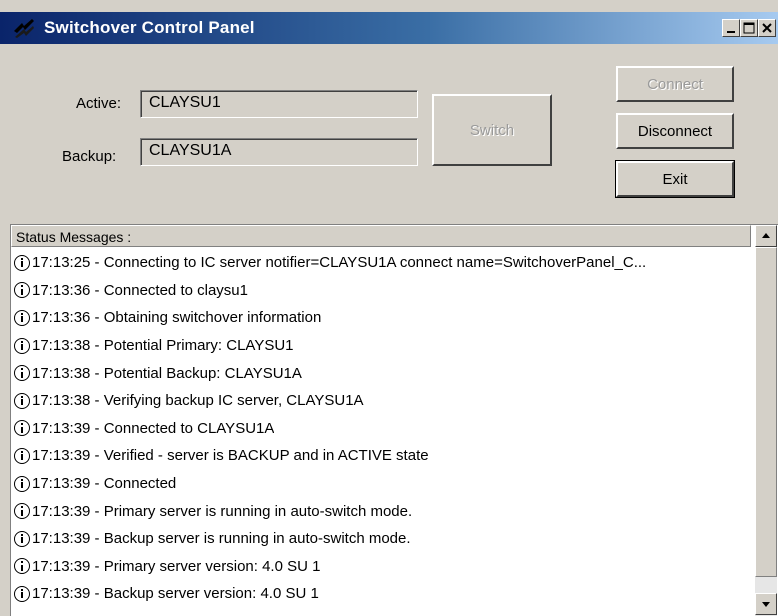  I want to click on vertical-scrollbar, so click(766, 420).